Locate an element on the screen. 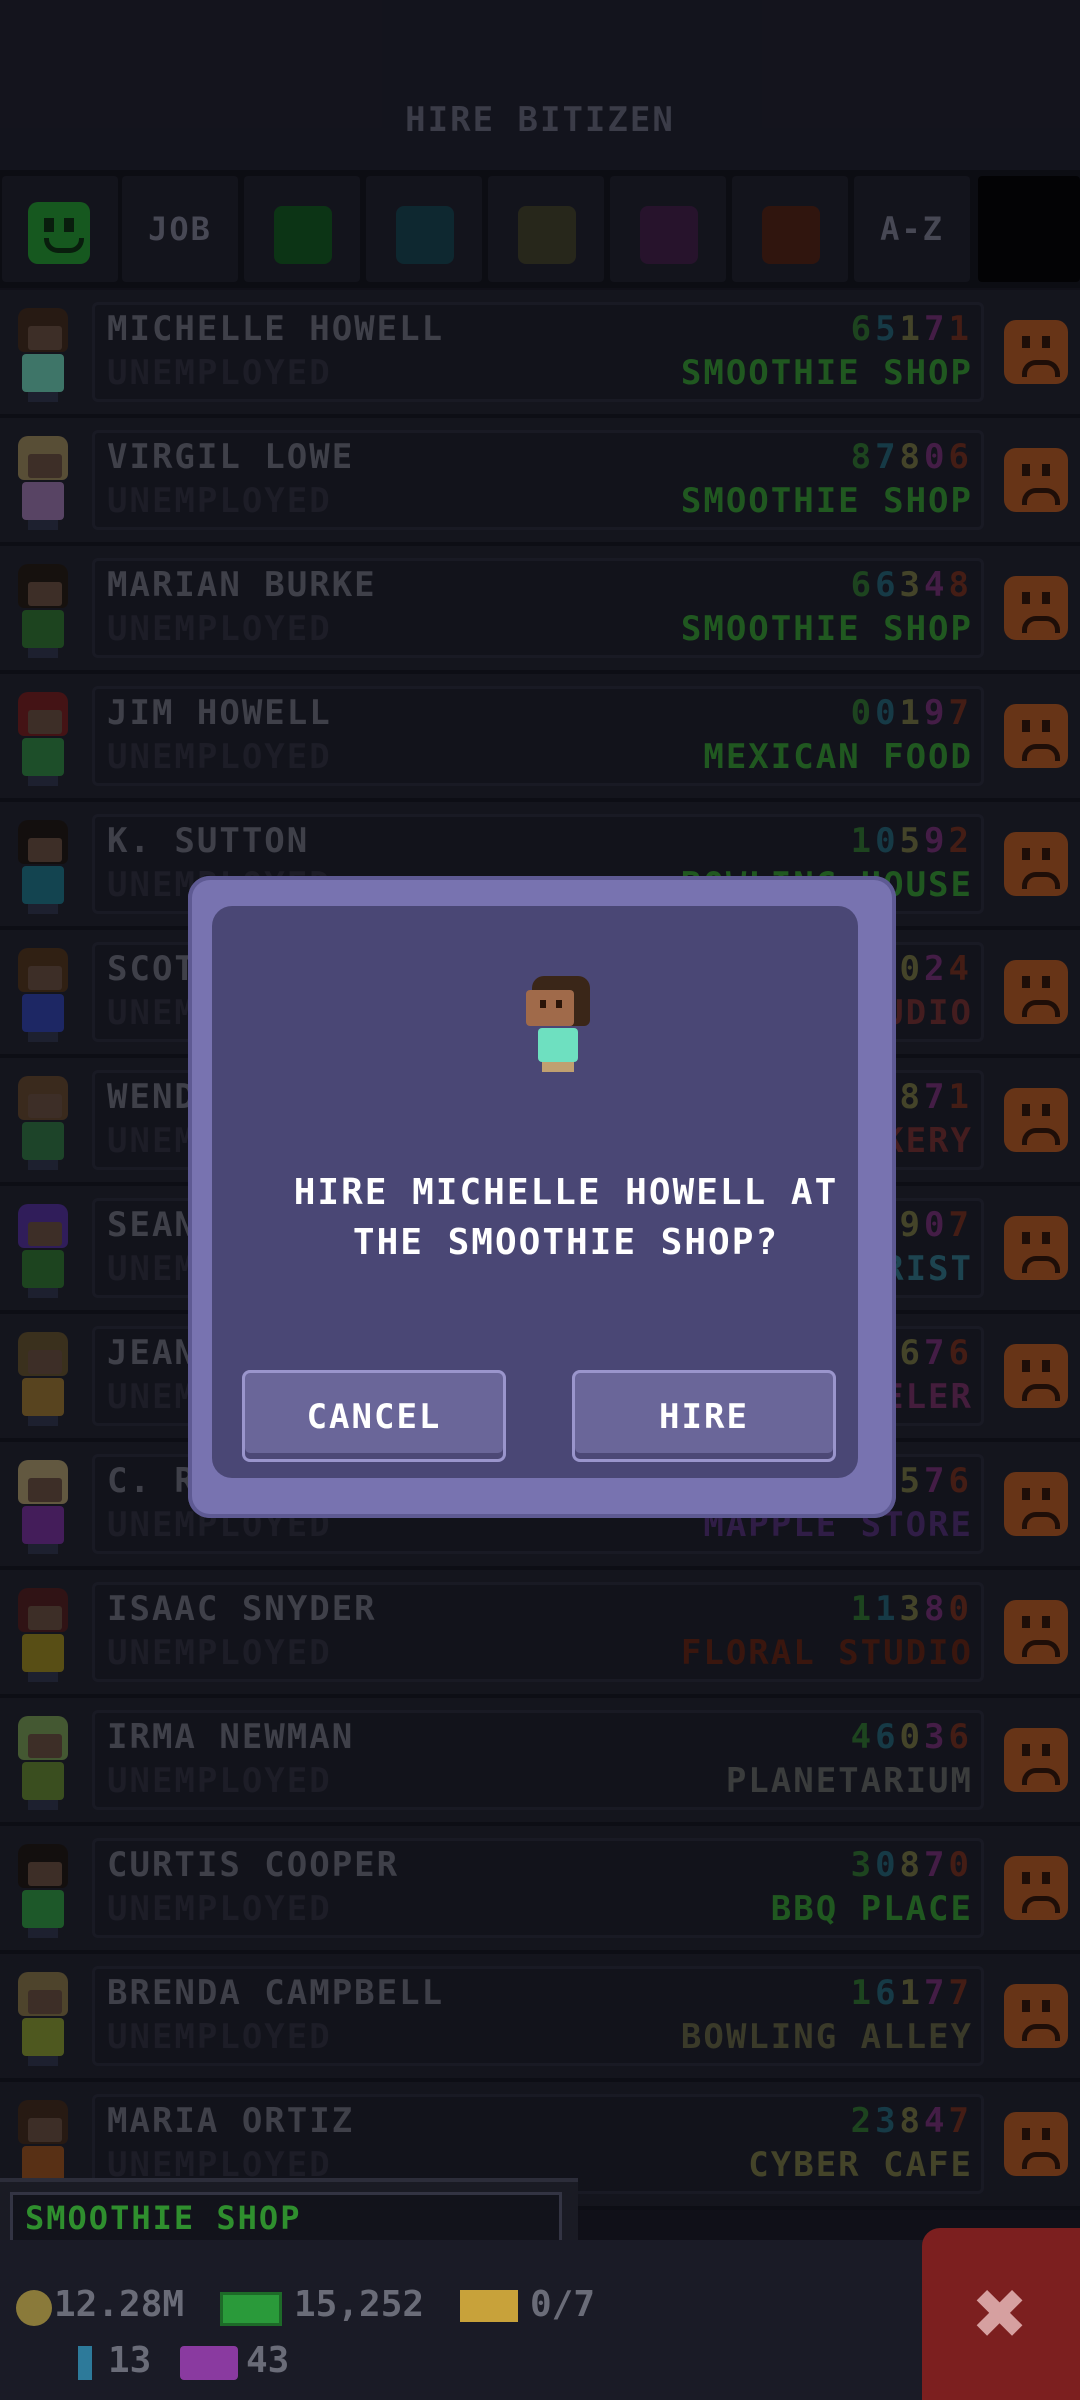  bitizen-row: MARIAN BURKE UNEMPLOYED 66348 SMOOTHIE SHOP is located at coordinates (540, 610).